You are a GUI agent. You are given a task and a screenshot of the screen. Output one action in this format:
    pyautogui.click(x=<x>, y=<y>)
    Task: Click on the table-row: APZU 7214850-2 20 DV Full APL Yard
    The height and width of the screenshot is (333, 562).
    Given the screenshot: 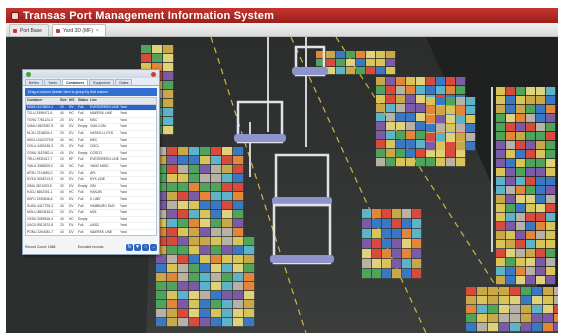 What is the action you would take?
    pyautogui.click(x=91, y=174)
    